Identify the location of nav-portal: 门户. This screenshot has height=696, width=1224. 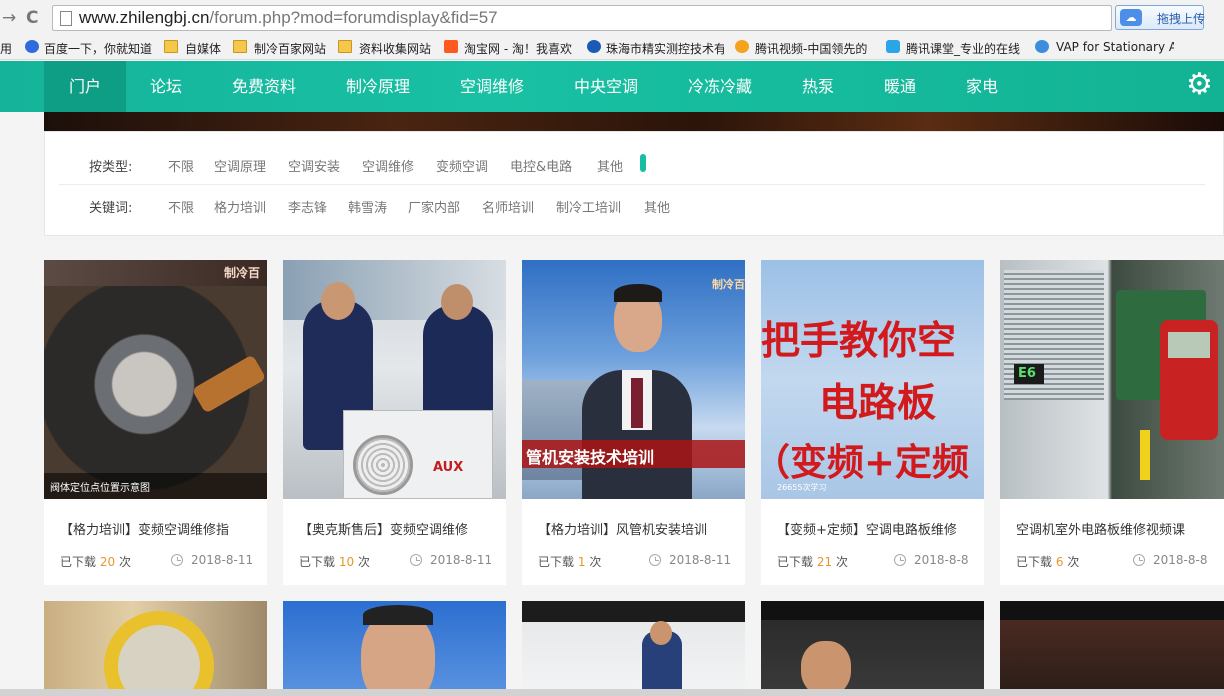
(85, 86).